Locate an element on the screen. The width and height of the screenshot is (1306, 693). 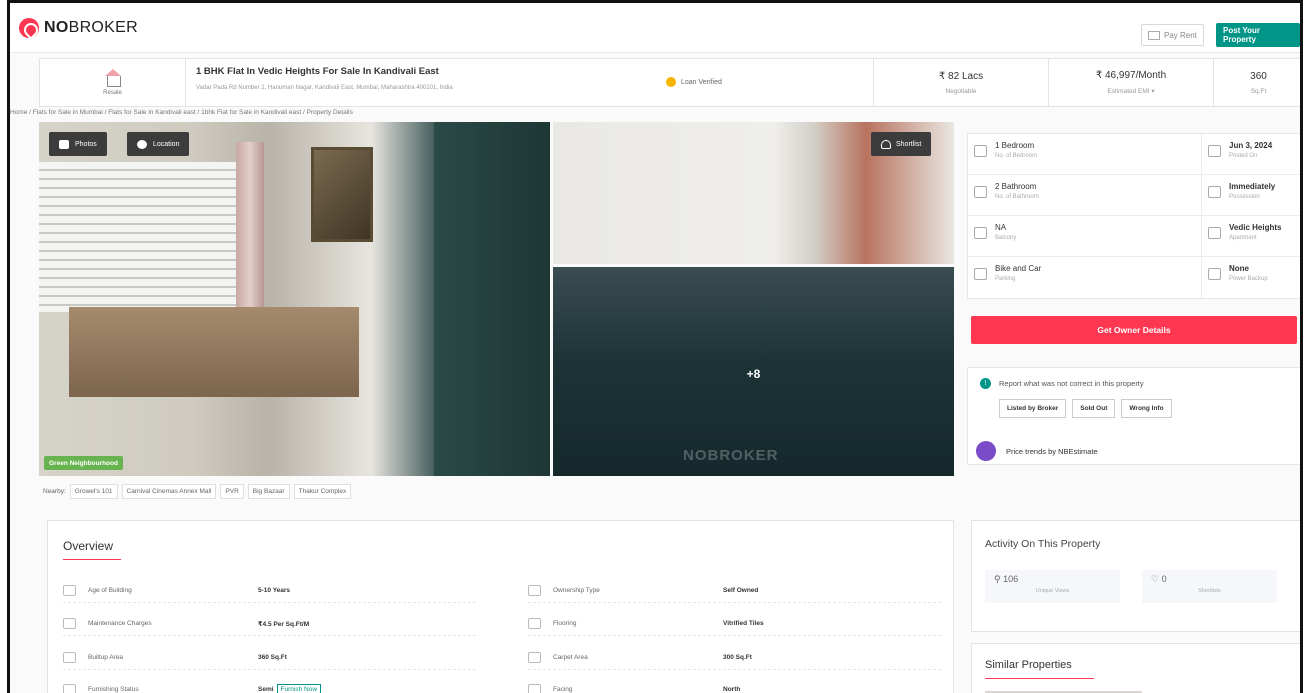
overview-row: Age of Building 5-10 Years is located at coordinates (269, 594).